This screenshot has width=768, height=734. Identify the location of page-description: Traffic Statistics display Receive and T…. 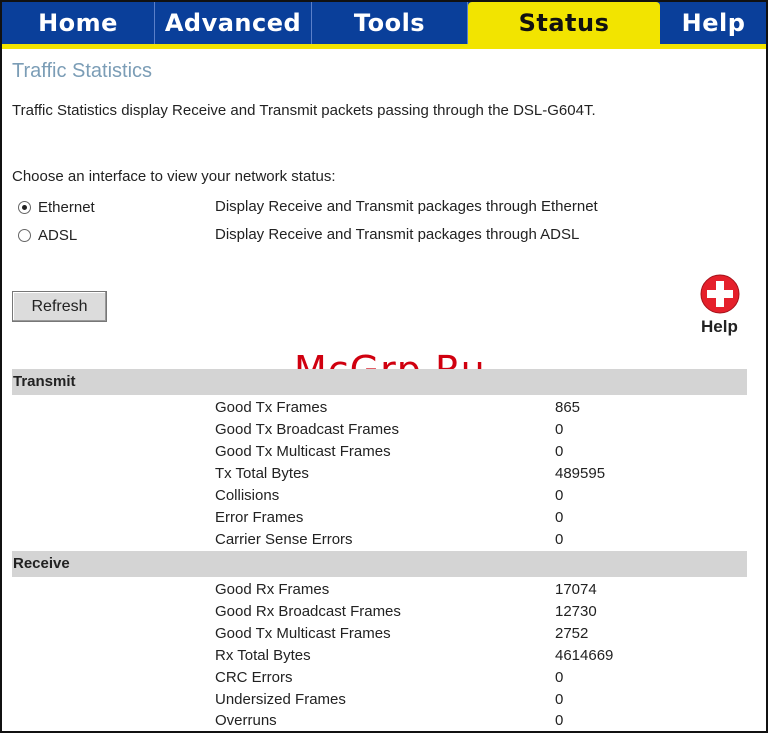
(304, 110).